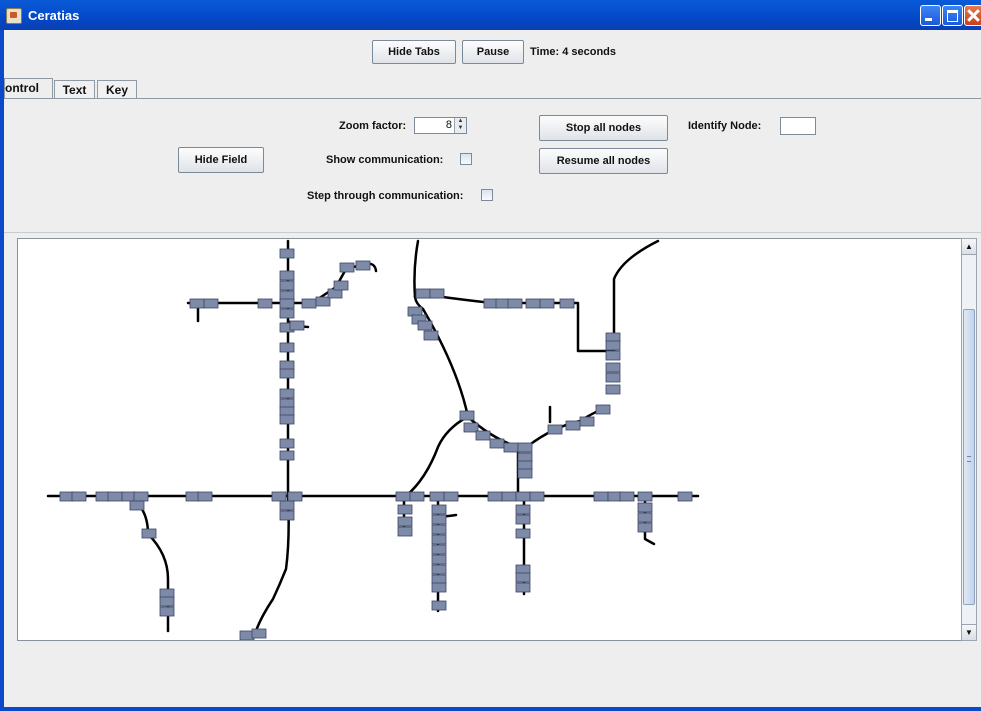  I want to click on vertical-scrollbar: ▲ ▼, so click(969, 439).